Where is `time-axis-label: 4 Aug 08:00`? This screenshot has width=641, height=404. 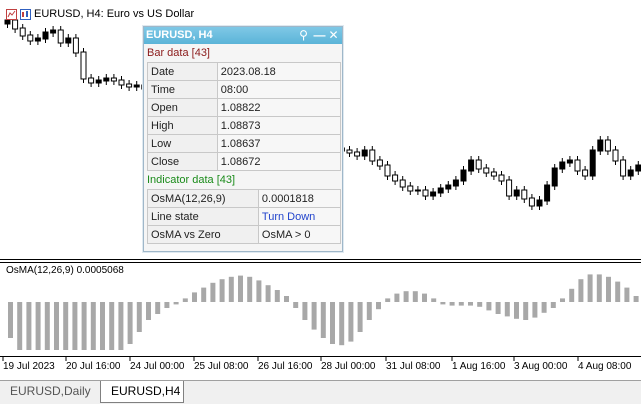
time-axis-label: 4 Aug 08:00 is located at coordinates (605, 366).